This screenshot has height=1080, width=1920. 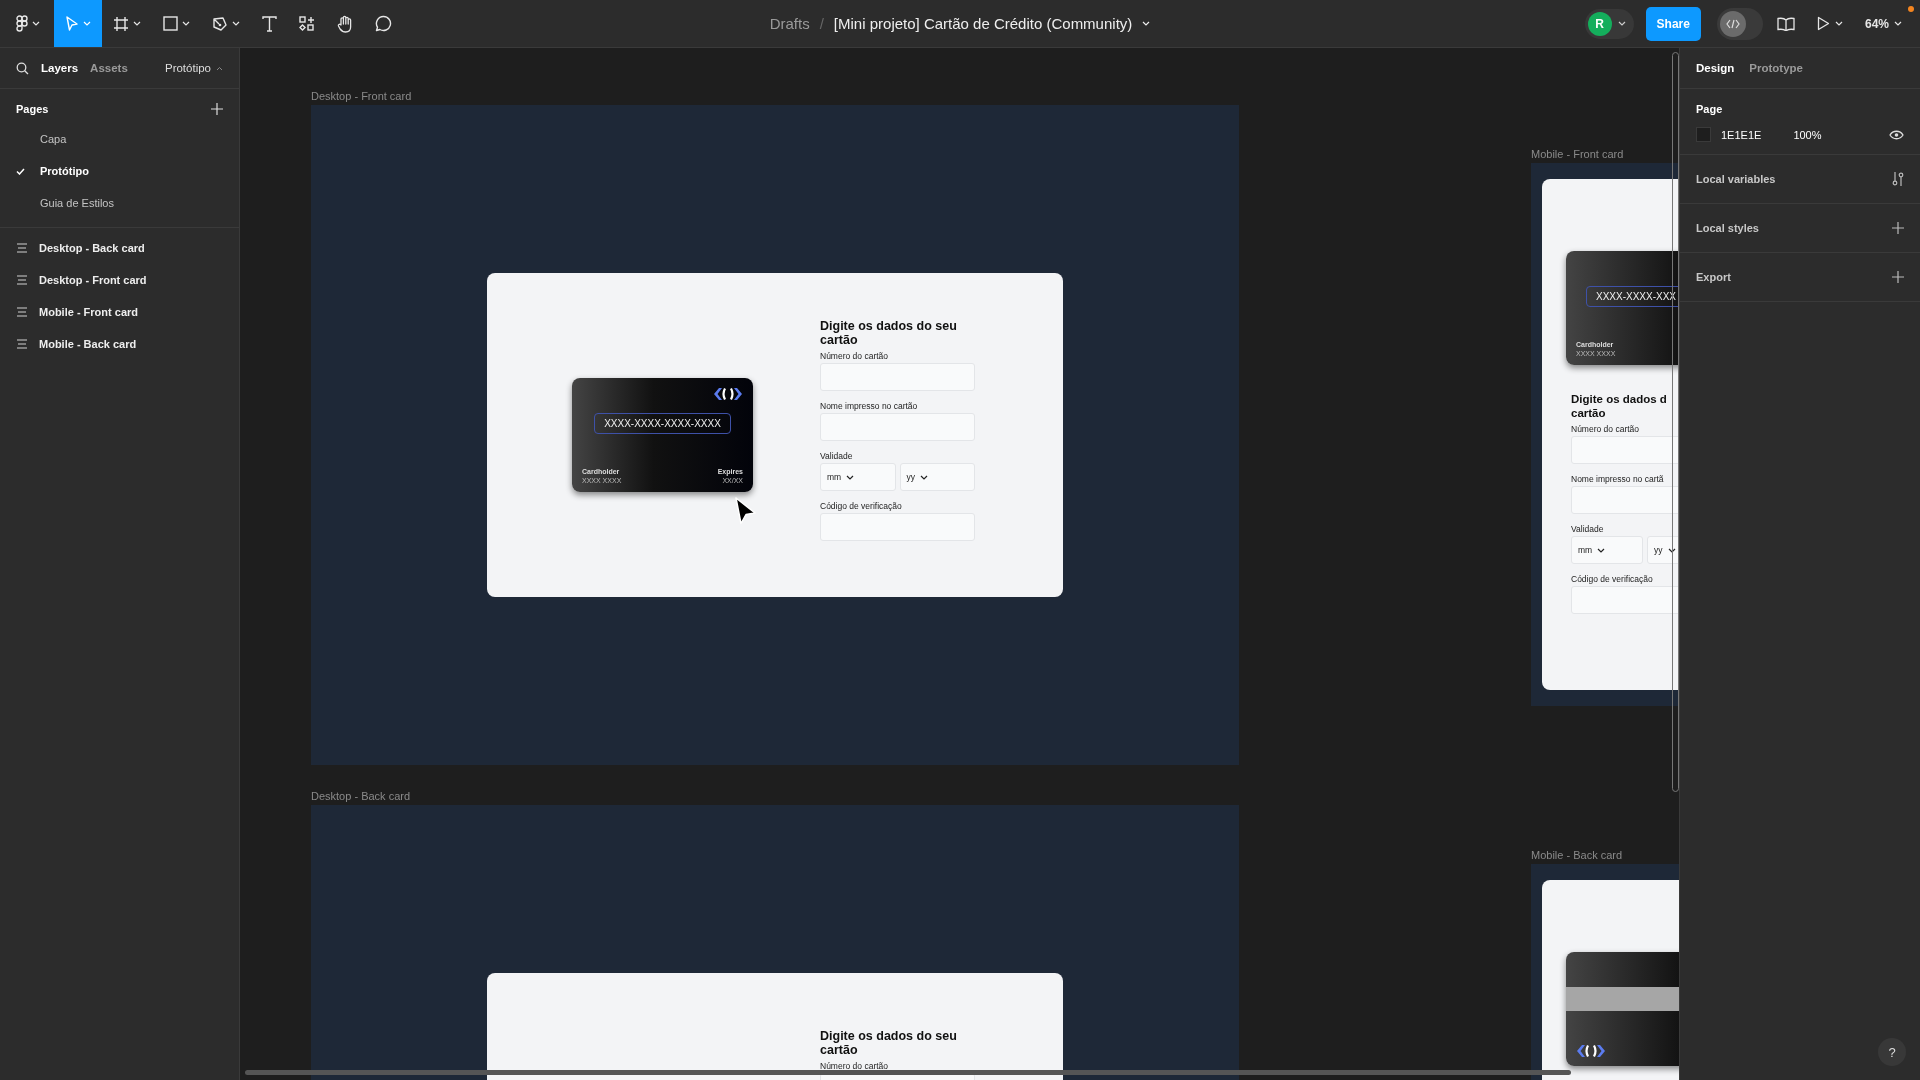 I want to click on code-icon, so click(x=1732, y=23).